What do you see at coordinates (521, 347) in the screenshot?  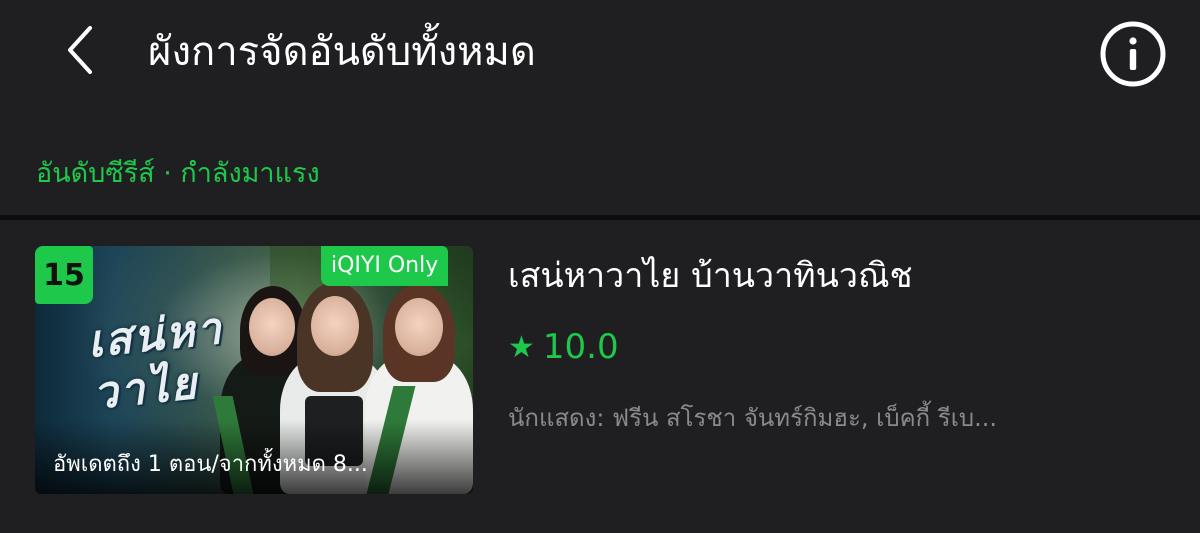 I see `star-icon: ★` at bounding box center [521, 347].